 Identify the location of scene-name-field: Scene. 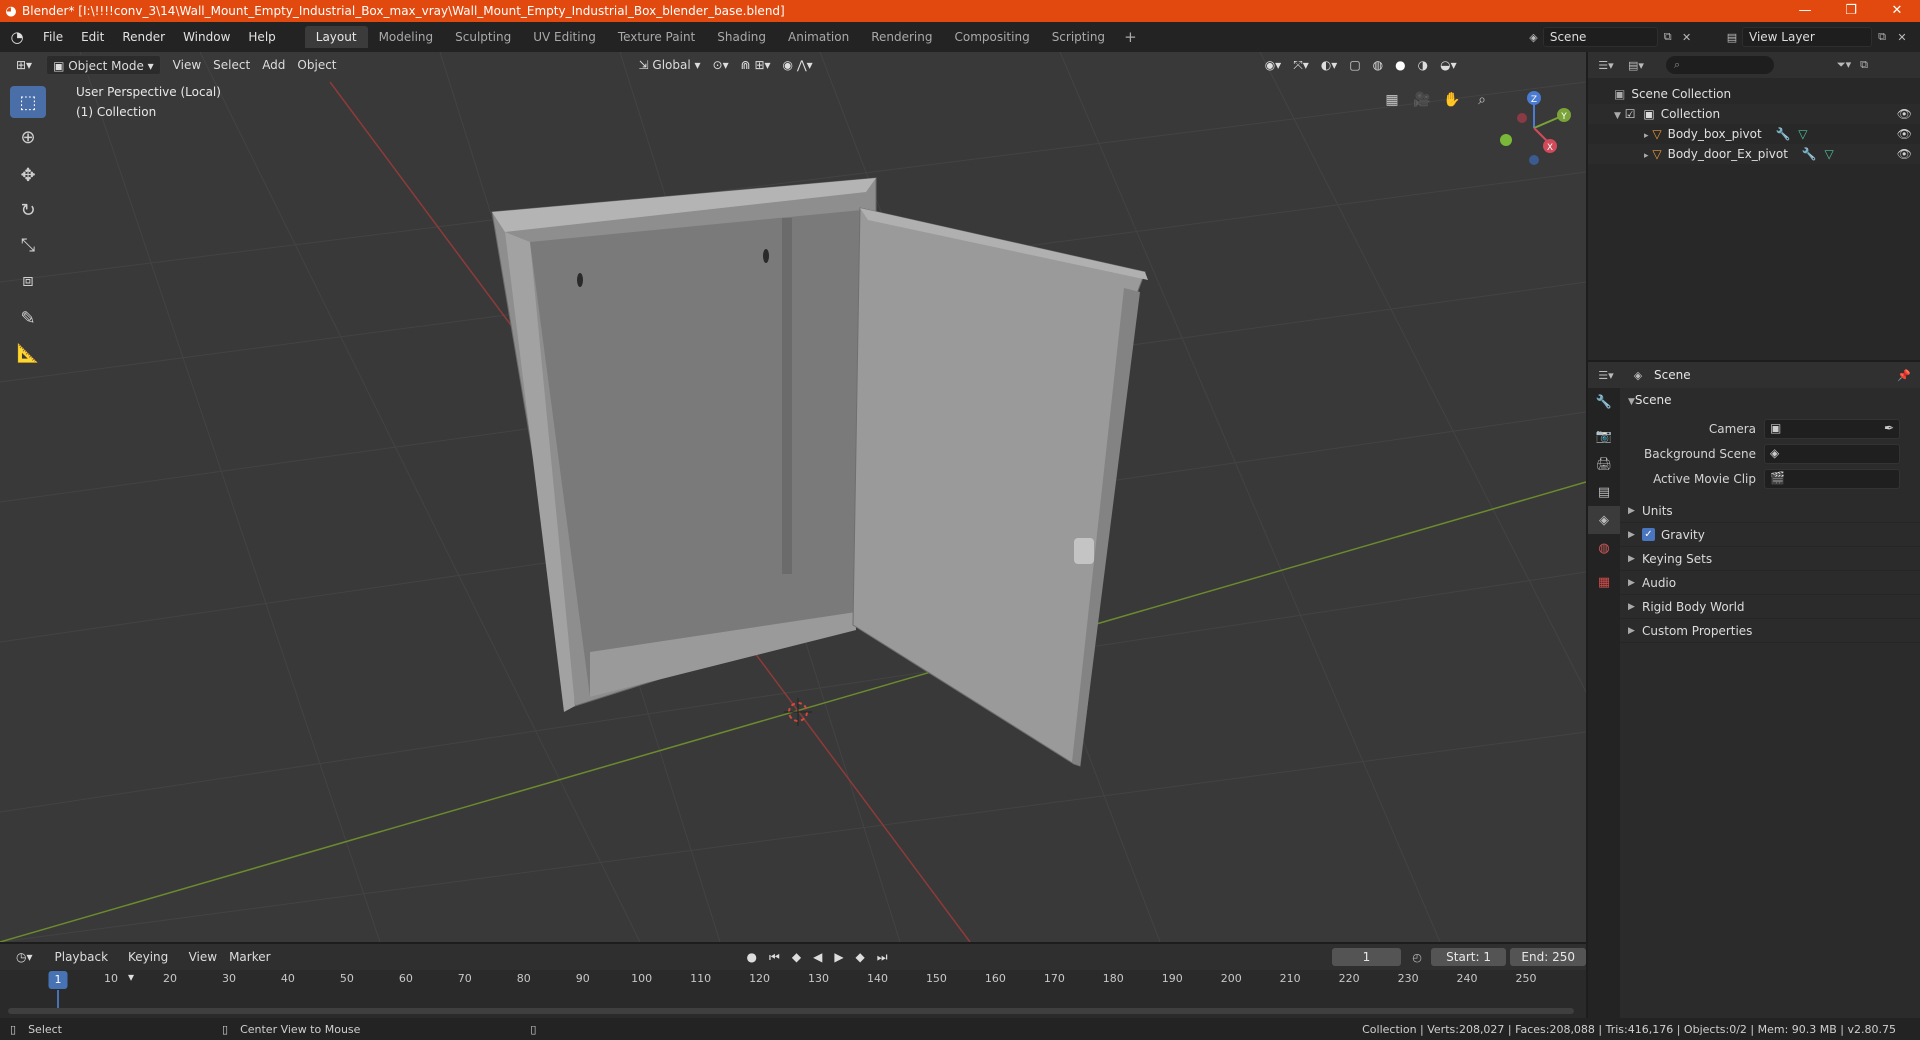
(1600, 37).